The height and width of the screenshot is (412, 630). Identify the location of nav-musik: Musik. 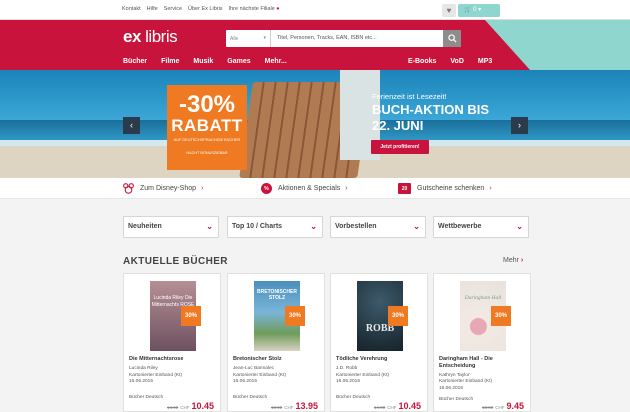
(203, 61).